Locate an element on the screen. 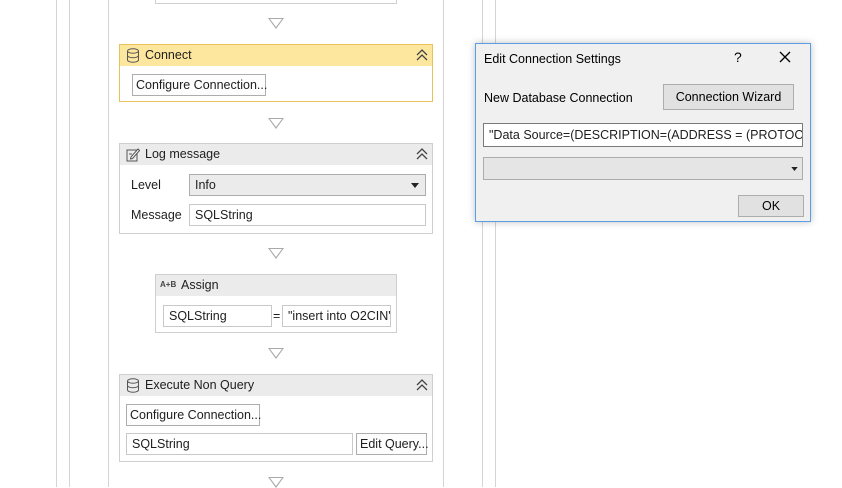 This screenshot has height=488, width=842. sql-input: SQLString is located at coordinates (239, 444).